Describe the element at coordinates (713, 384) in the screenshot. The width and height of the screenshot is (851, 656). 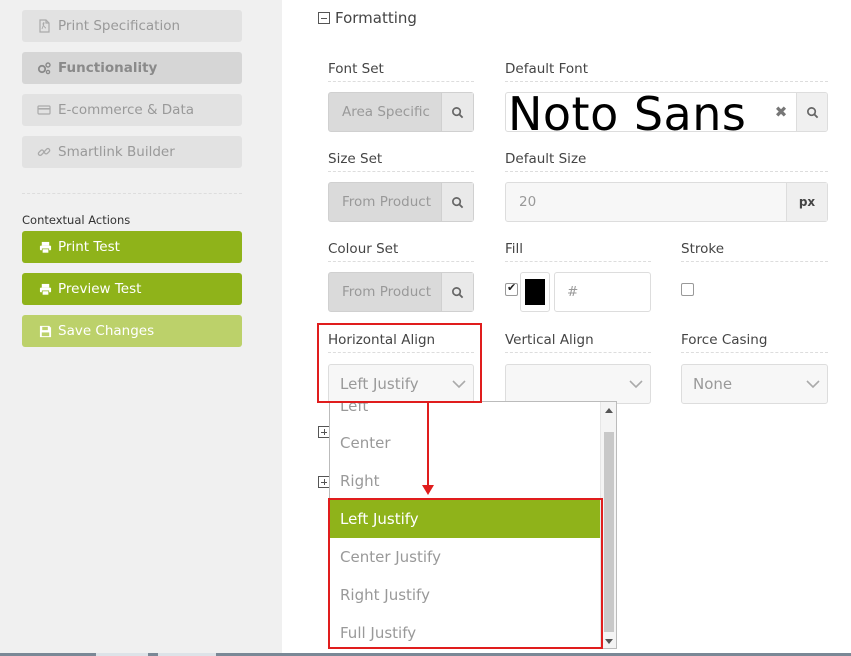
I see `force-casing-value: None` at that location.